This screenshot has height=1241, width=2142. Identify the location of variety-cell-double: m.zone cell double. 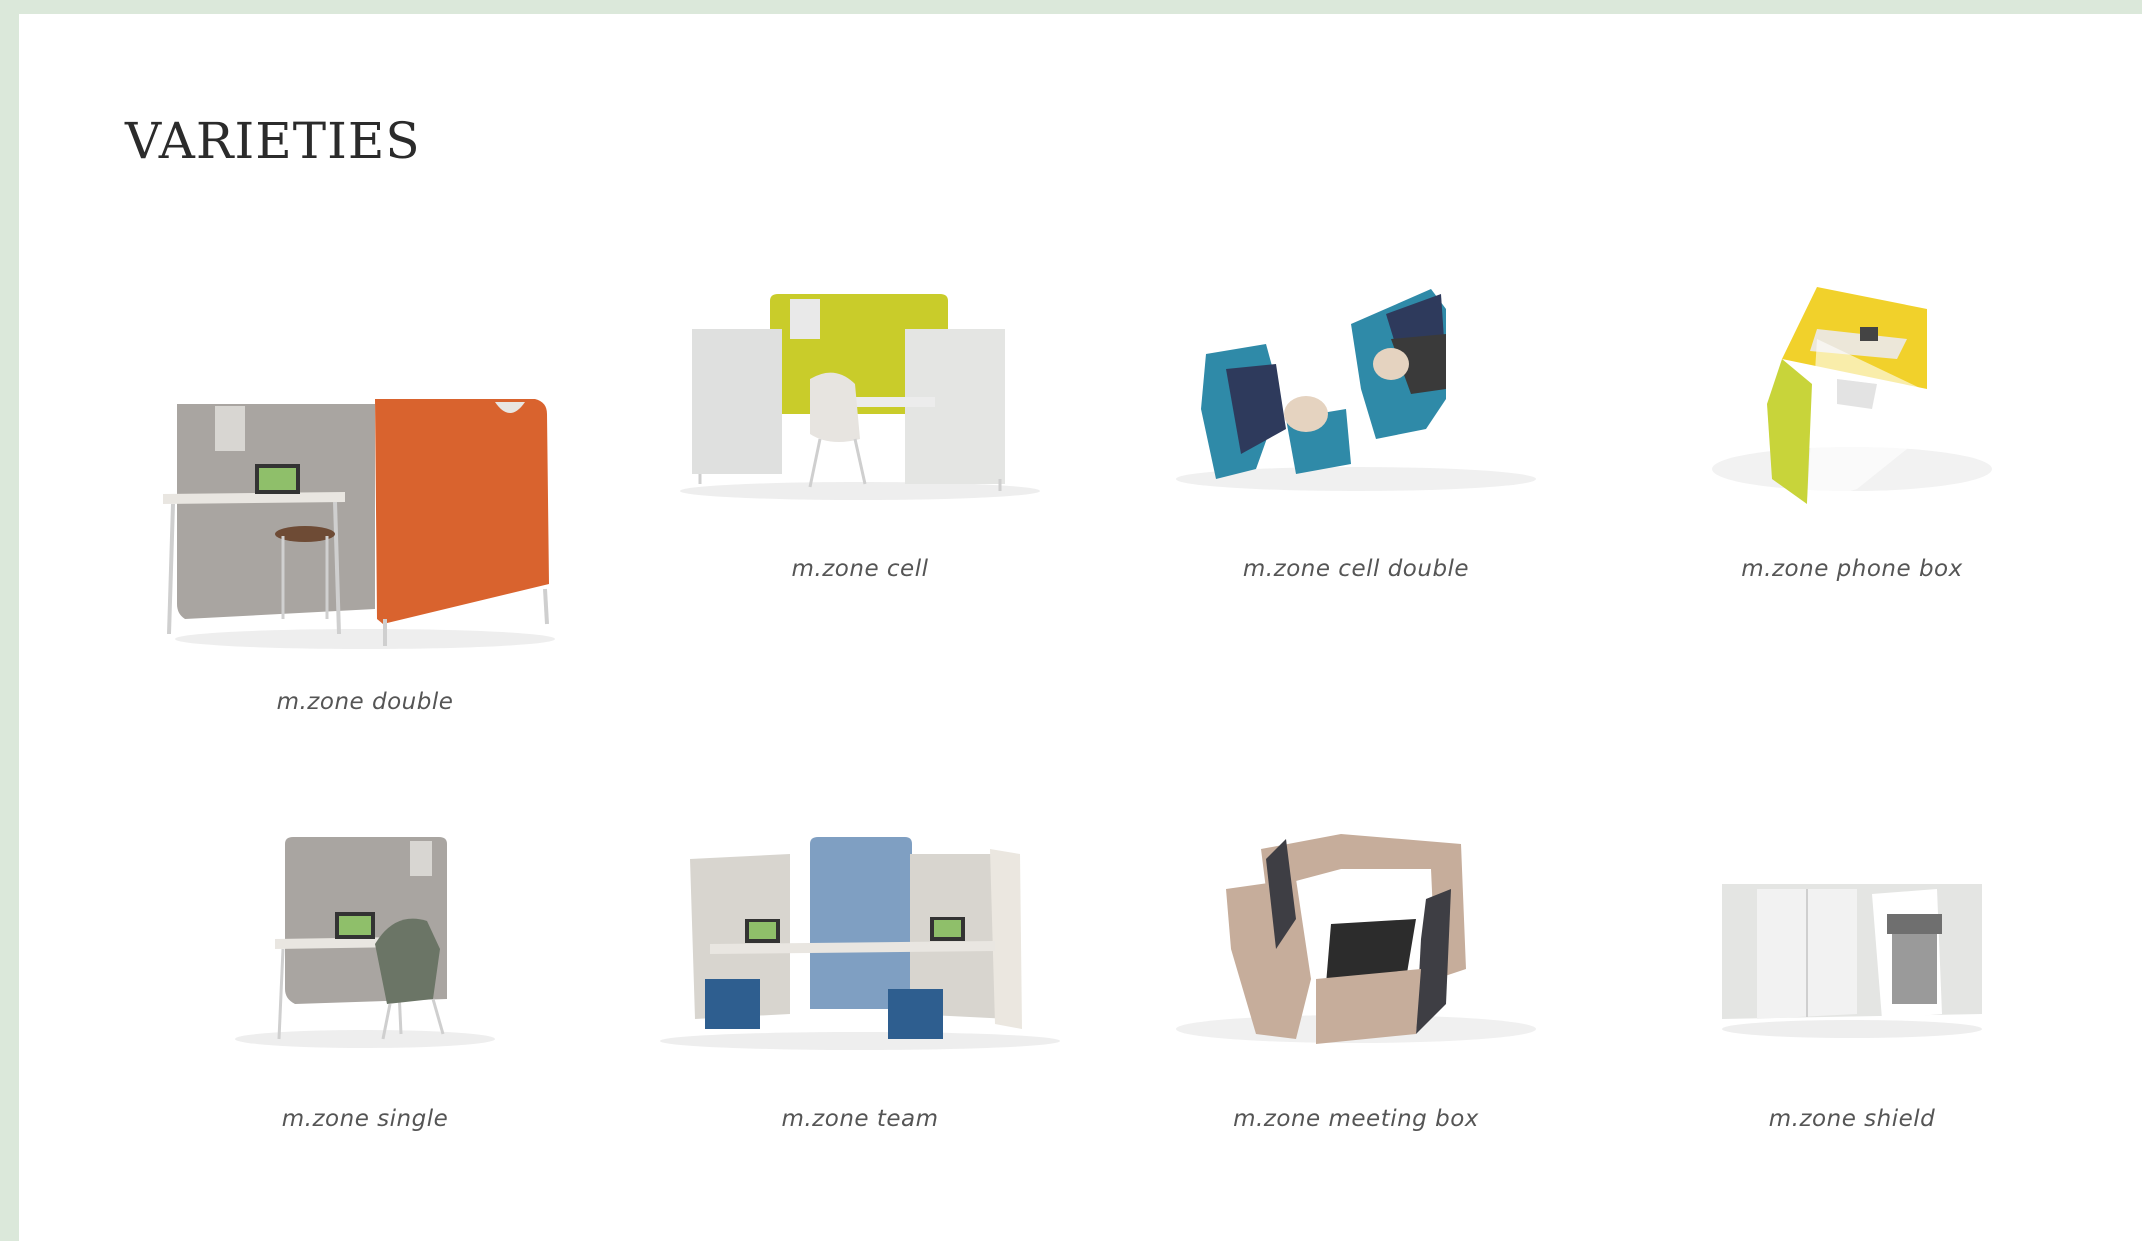
(1356, 434).